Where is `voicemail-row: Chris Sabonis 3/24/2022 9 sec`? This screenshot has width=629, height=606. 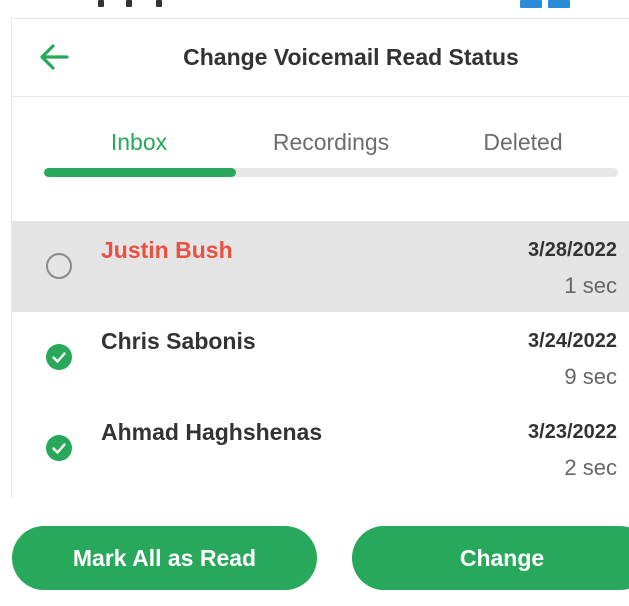 voicemail-row: Chris Sabonis 3/24/2022 9 sec is located at coordinates (320, 357).